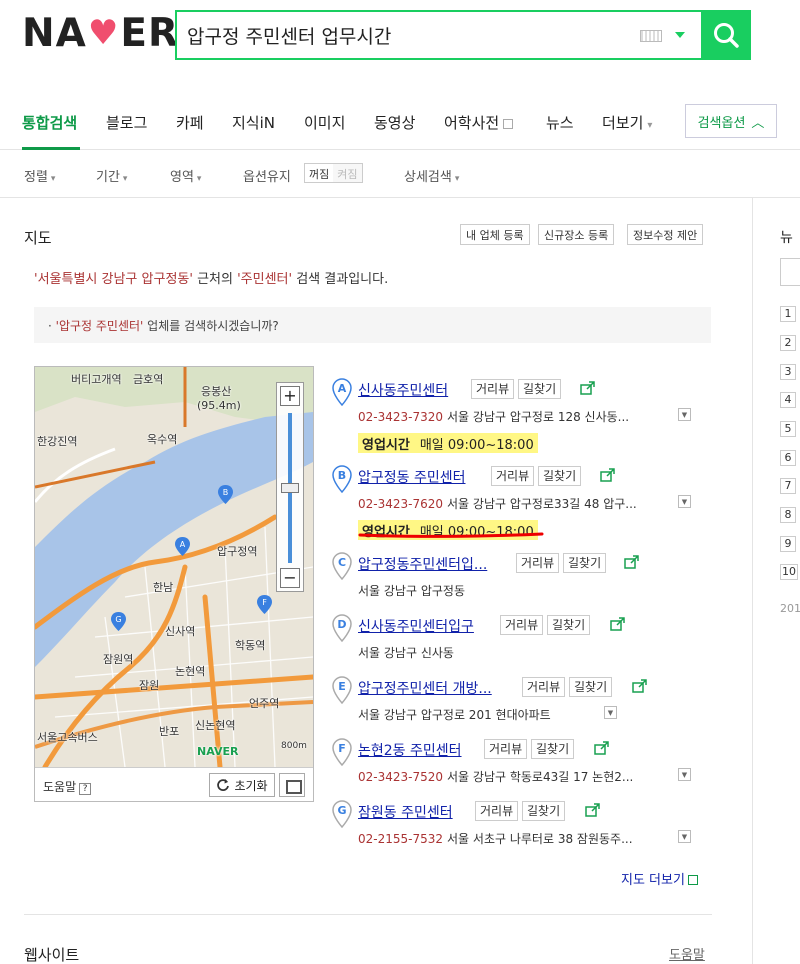 The height and width of the screenshot is (964, 800). What do you see at coordinates (687, 953) in the screenshot?
I see `website-help-link: 도움말` at bounding box center [687, 953].